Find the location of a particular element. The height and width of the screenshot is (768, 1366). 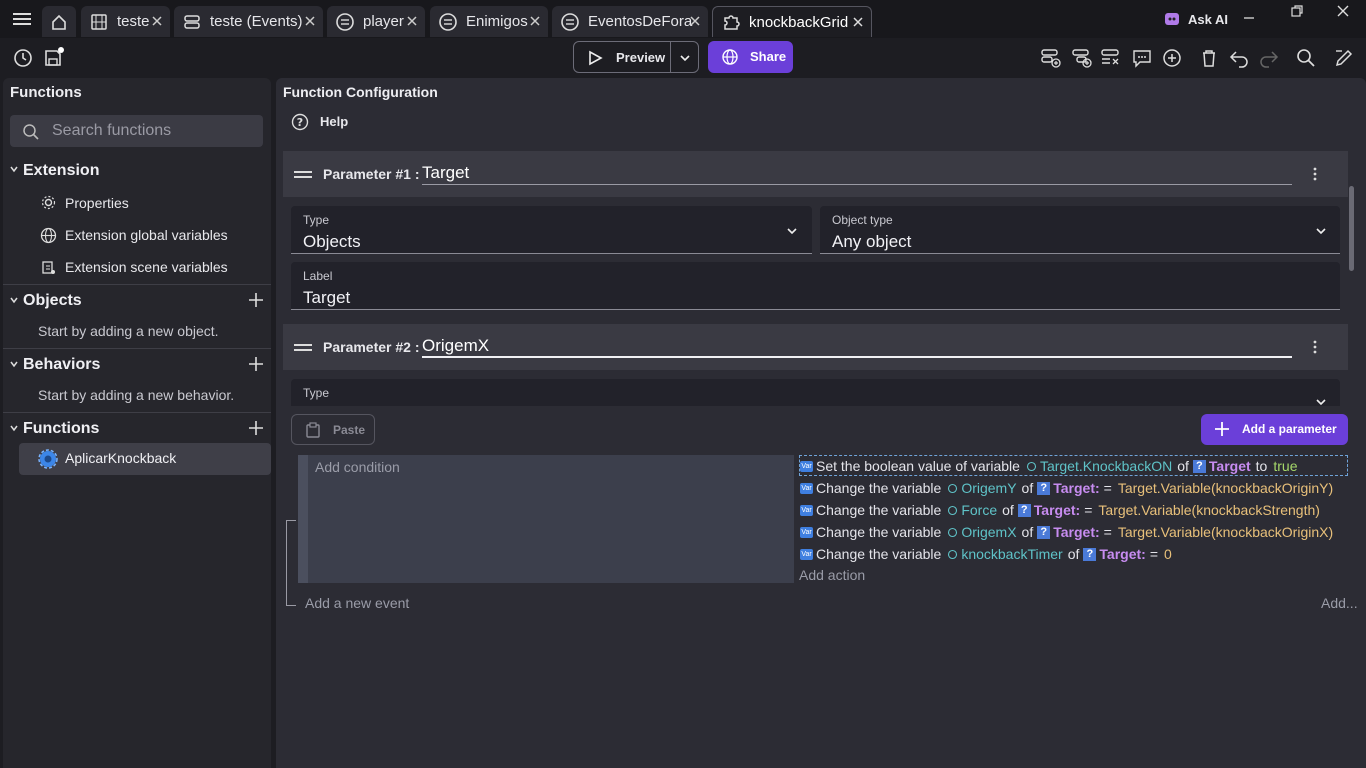

parameter-name-value: Target is located at coordinates (446, 172).